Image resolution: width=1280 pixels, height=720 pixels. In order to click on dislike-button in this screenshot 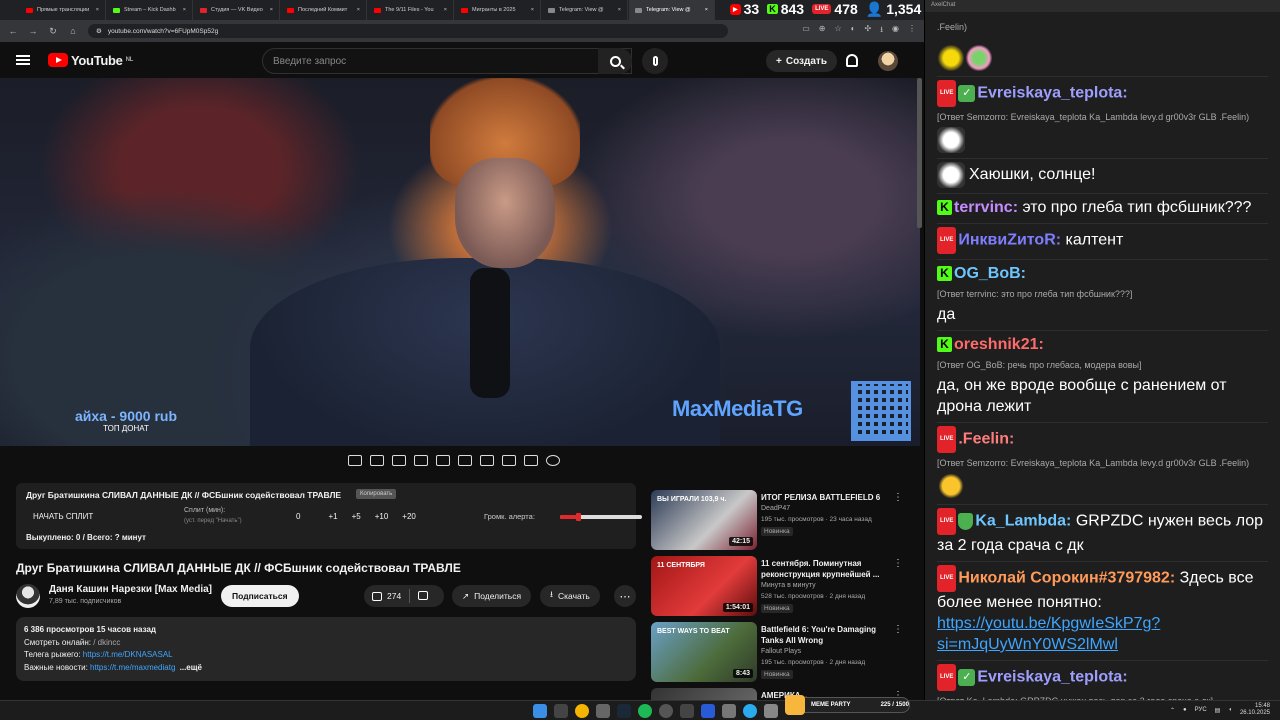, I will do `click(423, 596)`.